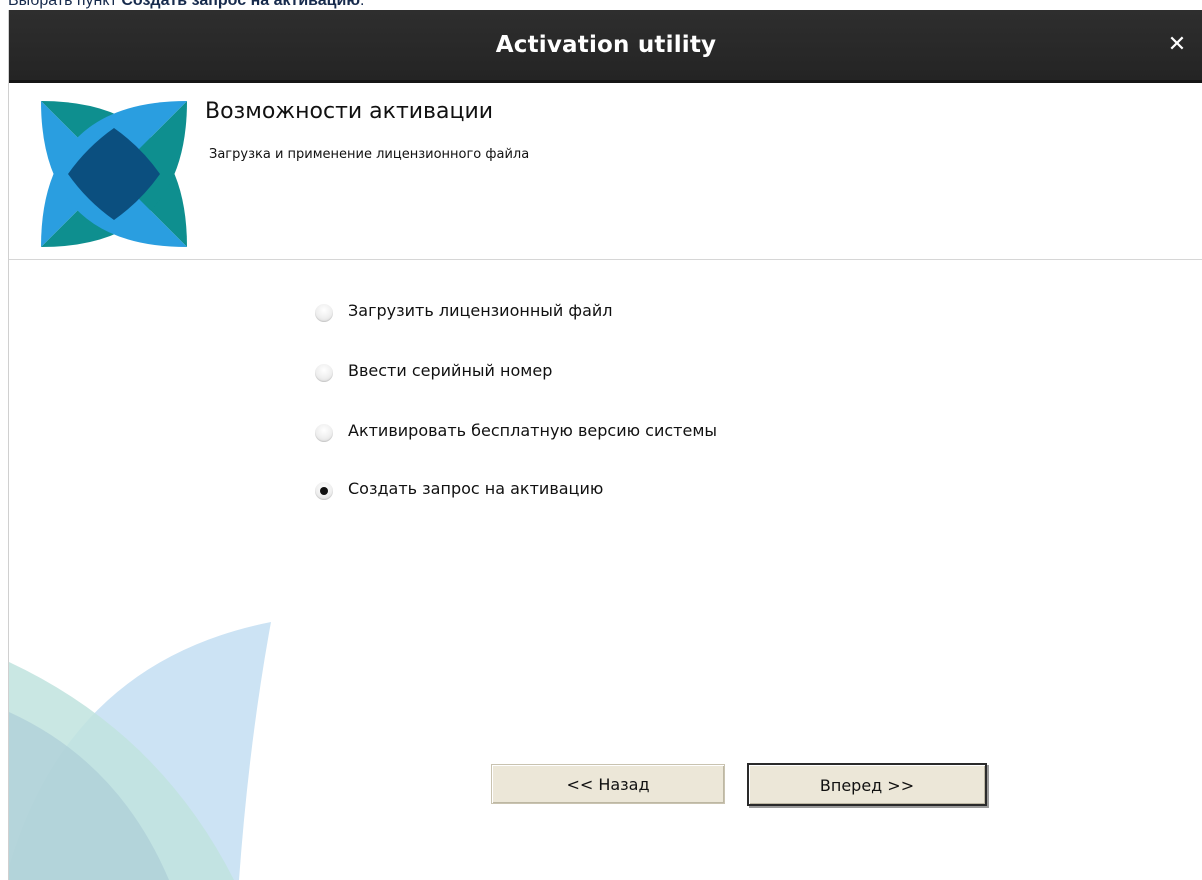  What do you see at coordinates (324, 491) in the screenshot?
I see `radio-create-activation-request` at bounding box center [324, 491].